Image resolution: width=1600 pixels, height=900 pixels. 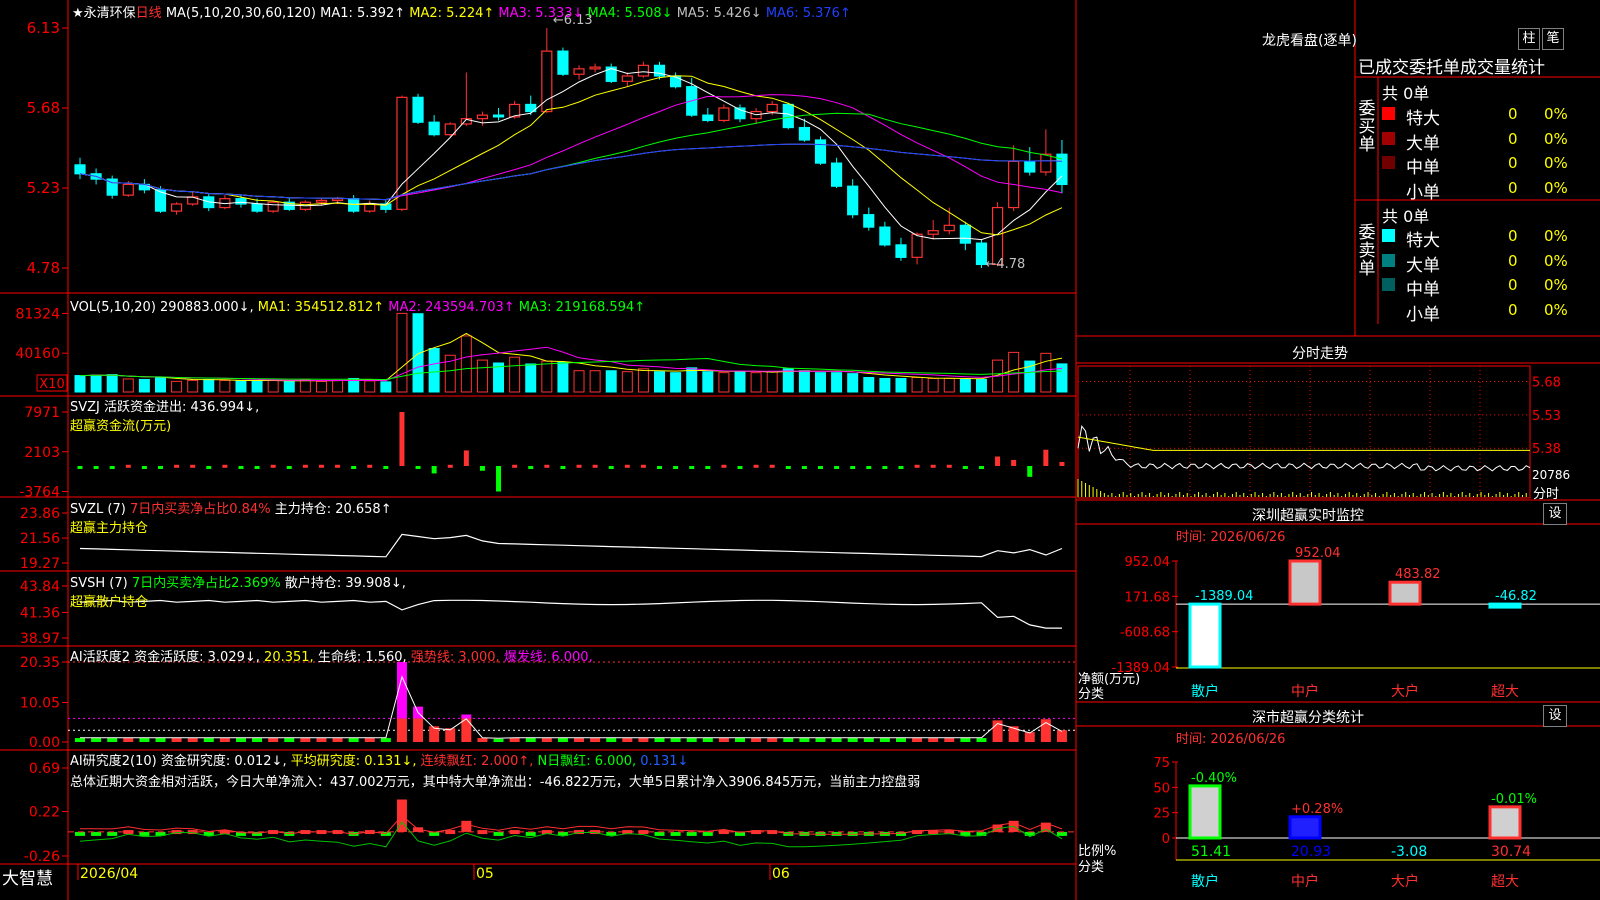 What do you see at coordinates (42, 413) in the screenshot?
I see `svzj-tick-label: 7971` at bounding box center [42, 413].